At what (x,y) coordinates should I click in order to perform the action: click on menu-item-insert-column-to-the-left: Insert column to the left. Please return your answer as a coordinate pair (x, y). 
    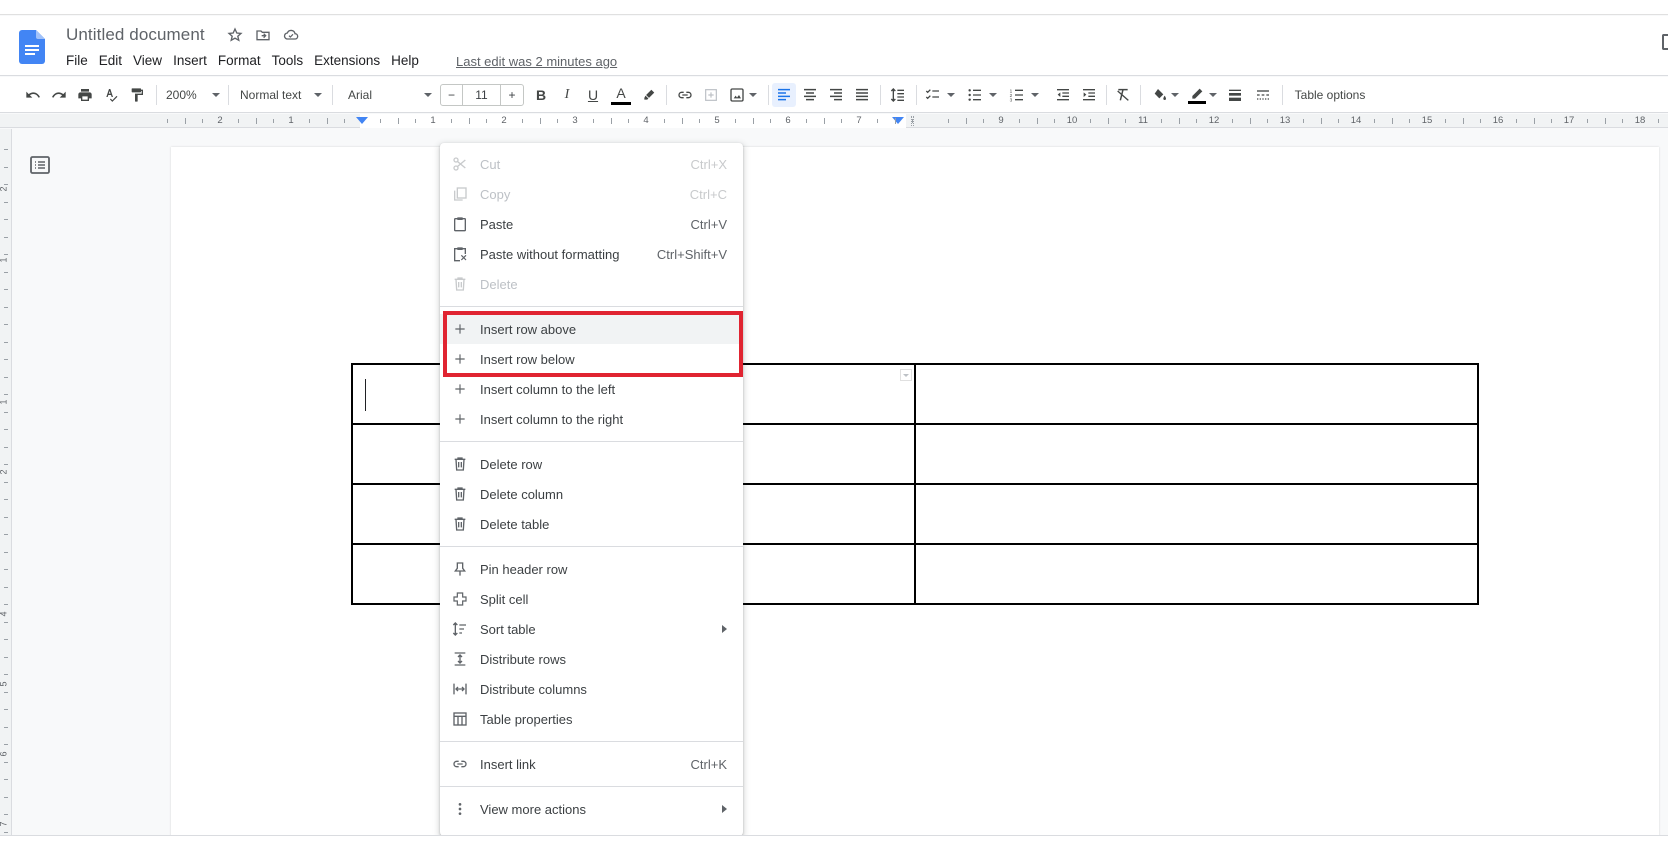
    Looking at the image, I should click on (591, 389).